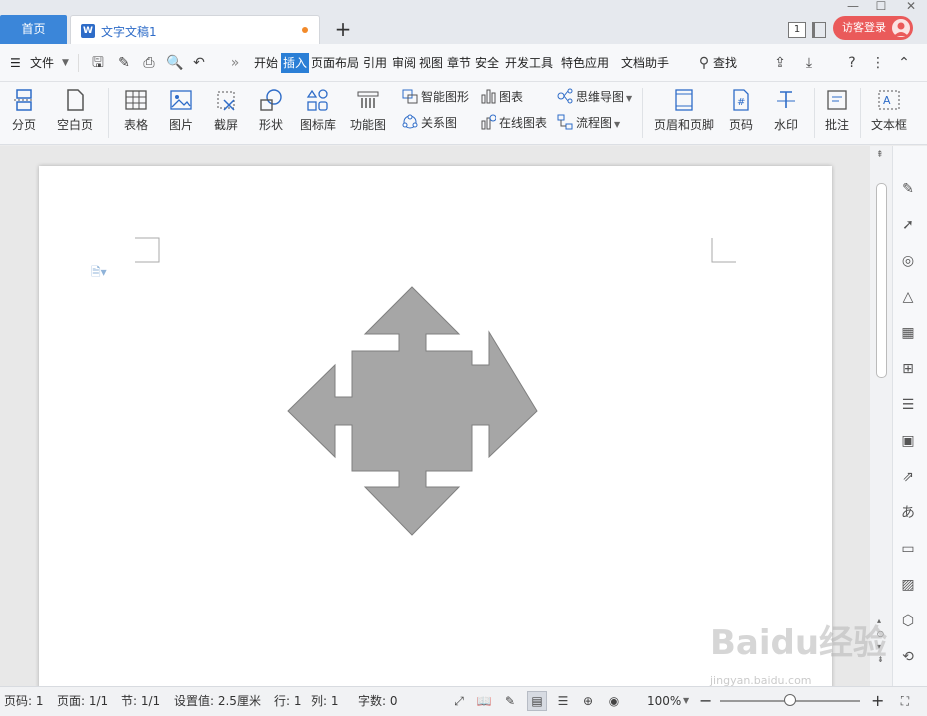 The height and width of the screenshot is (716, 927). Describe the element at coordinates (790, 700) in the screenshot. I see `zoom-slider-knob` at that location.